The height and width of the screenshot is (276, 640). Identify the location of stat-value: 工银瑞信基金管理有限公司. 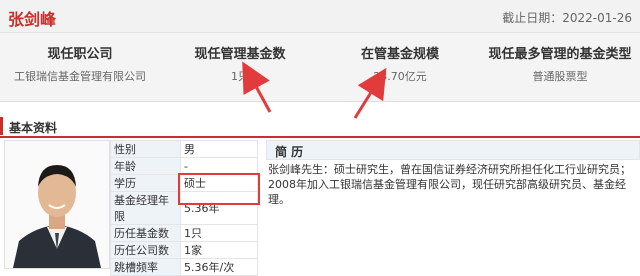
(80, 76).